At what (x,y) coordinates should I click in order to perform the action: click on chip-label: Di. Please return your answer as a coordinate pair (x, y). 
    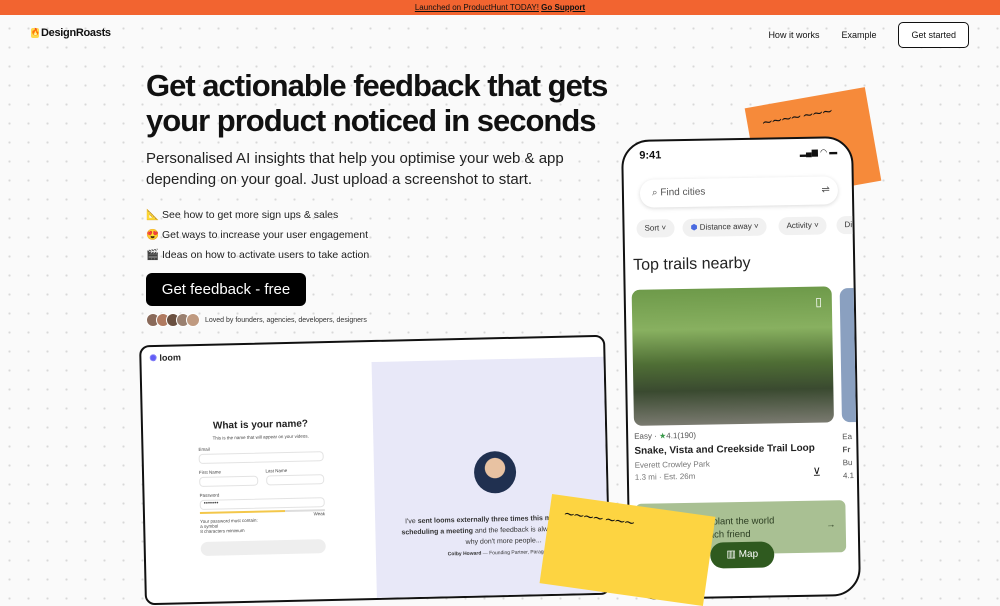
    Looking at the image, I should click on (848, 225).